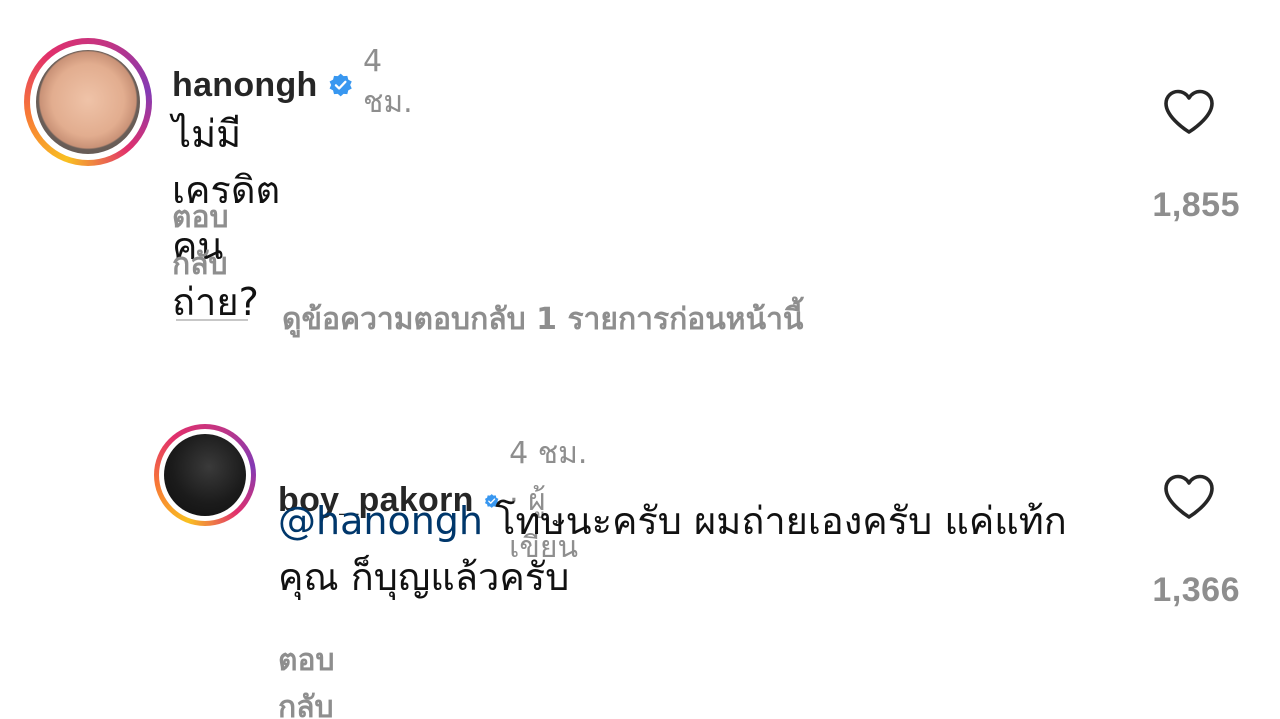  Describe the element at coordinates (1175, 541) in the screenshot. I see `like-column: 1,366` at that location.